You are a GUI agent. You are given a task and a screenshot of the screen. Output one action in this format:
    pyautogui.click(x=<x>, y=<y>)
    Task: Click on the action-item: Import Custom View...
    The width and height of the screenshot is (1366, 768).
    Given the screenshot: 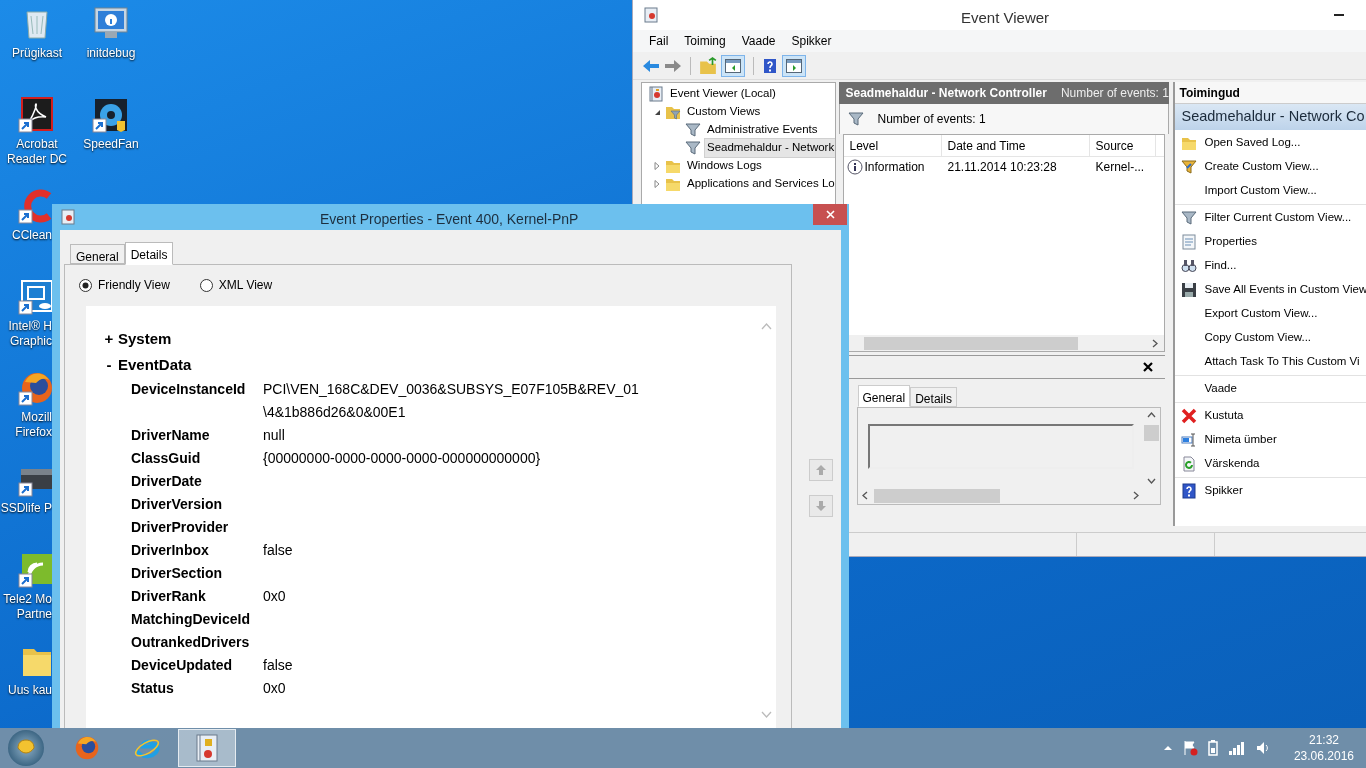 What is the action you would take?
    pyautogui.click(x=1270, y=191)
    